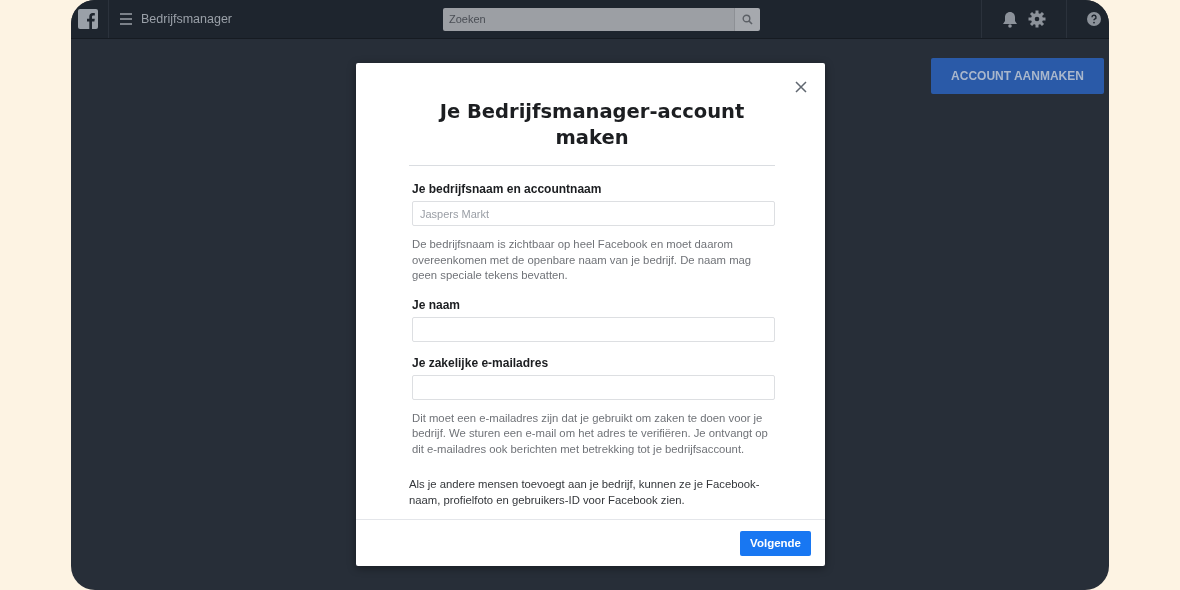 This screenshot has width=1180, height=590. Describe the element at coordinates (186, 19) in the screenshot. I see `app-title: Bedrijfsmanager` at that location.